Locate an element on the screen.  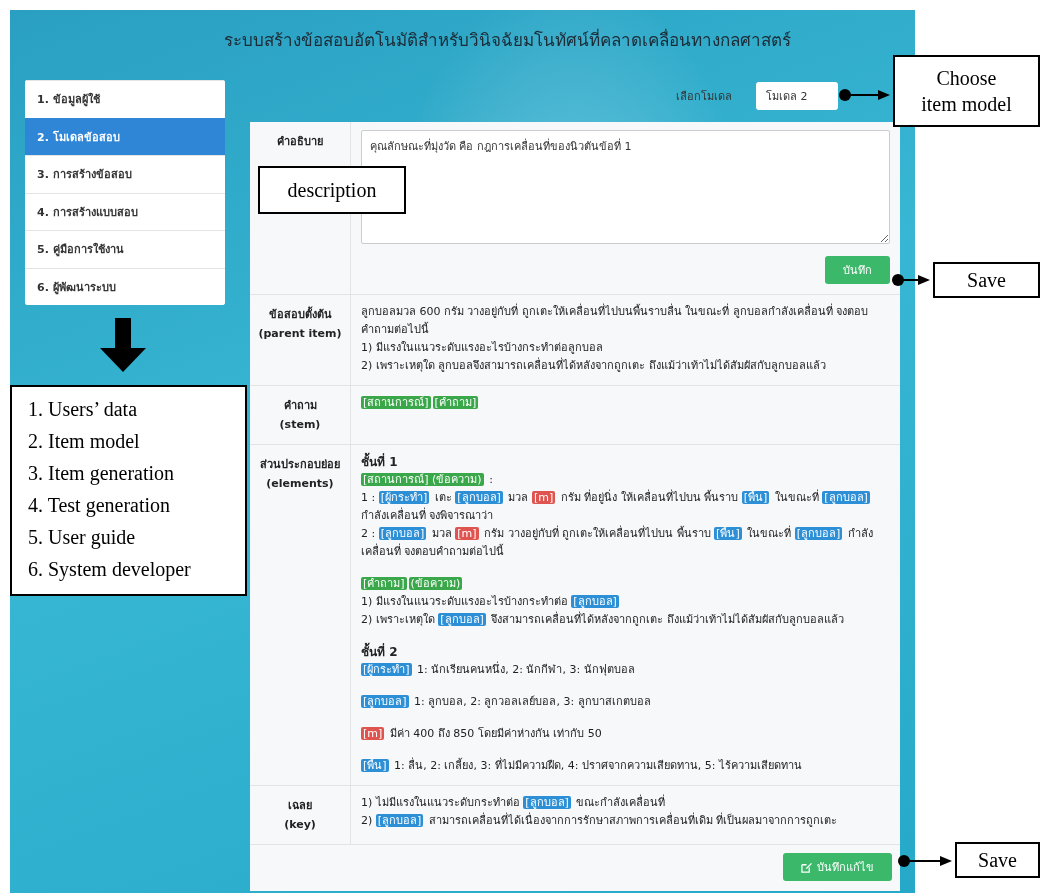
sidebar-item: 6. ผู้พัฒนาระบบ is located at coordinates (125, 286).